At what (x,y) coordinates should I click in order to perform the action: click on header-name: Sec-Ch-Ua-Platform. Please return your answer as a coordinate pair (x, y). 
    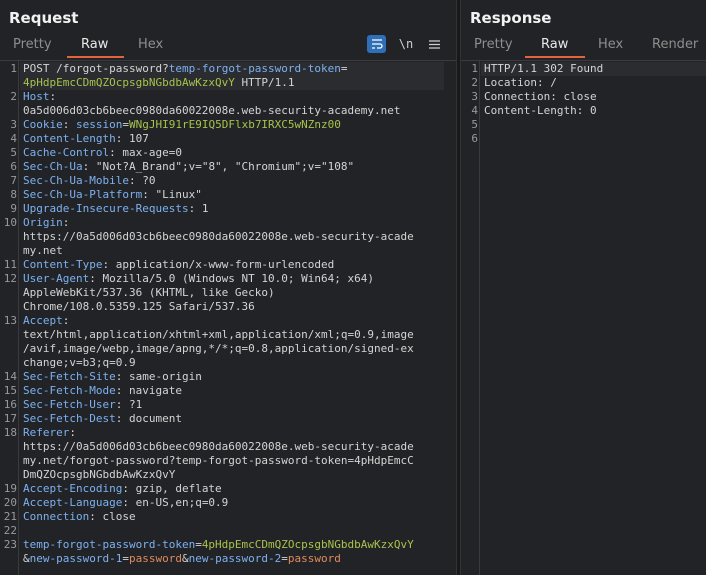
    Looking at the image, I should click on (83, 194).